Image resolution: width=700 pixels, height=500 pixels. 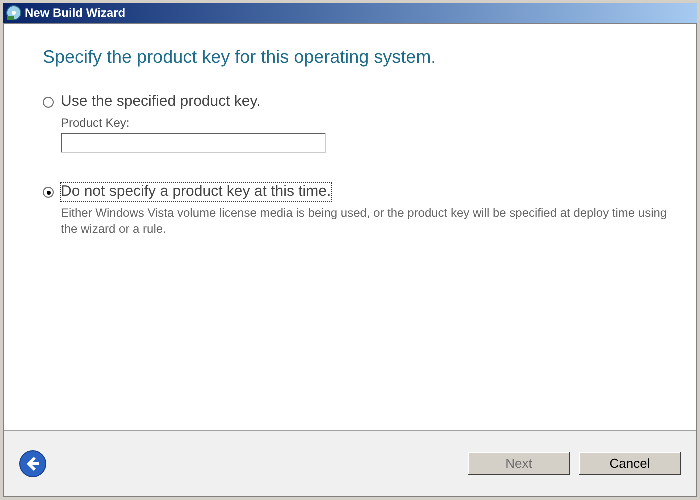 What do you see at coordinates (240, 57) in the screenshot?
I see `page-heading: Specify the product key for this operating system.` at bounding box center [240, 57].